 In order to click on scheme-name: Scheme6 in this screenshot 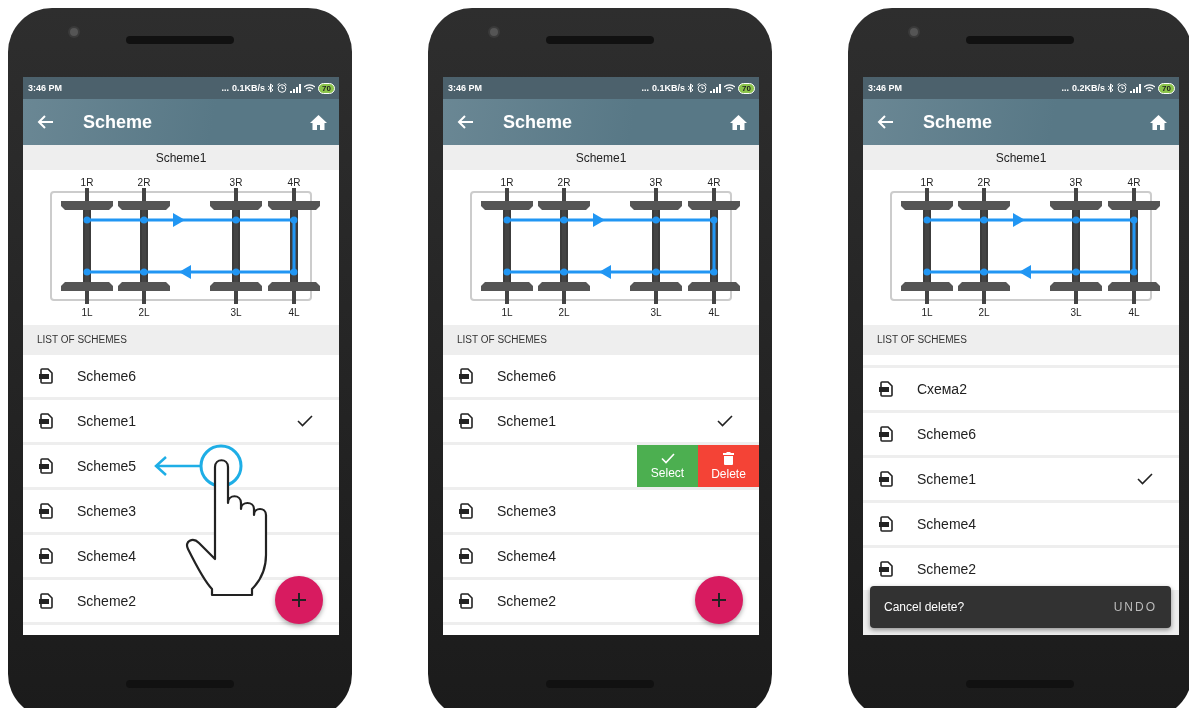, I will do `click(527, 376)`.